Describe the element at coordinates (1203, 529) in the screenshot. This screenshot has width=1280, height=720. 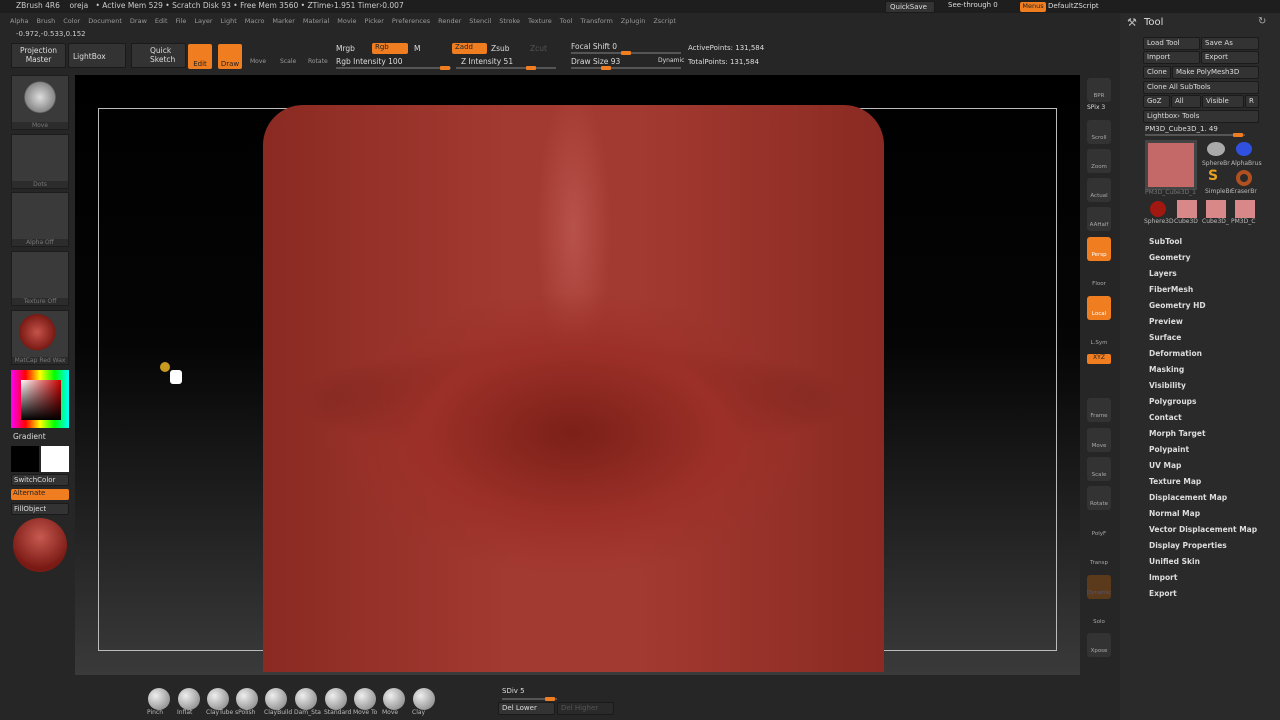
I see `tool-section-vector-displacement-map: Vector Displacement Map` at that location.